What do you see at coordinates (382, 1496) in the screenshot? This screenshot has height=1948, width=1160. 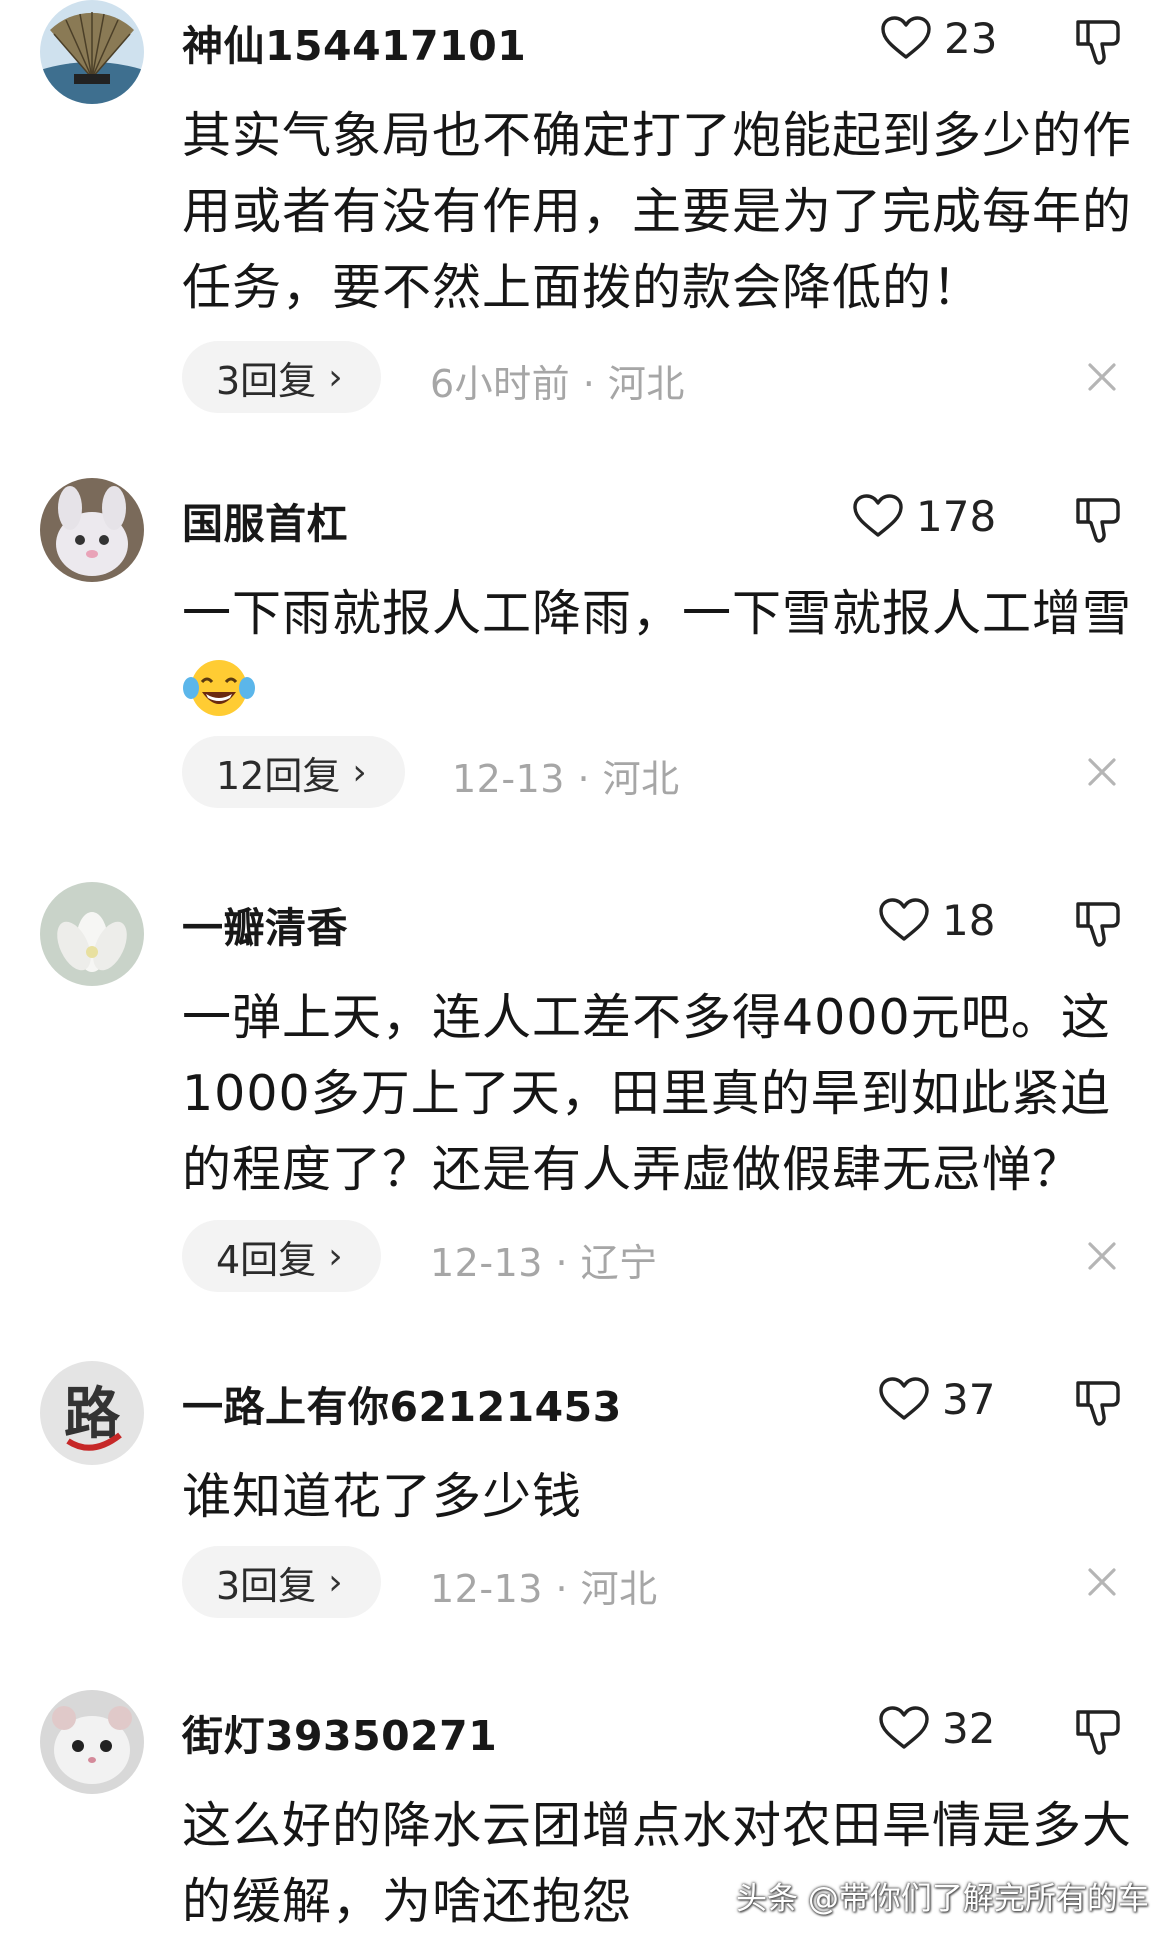 I see `comment-text: 谁知道花了多少钱` at bounding box center [382, 1496].